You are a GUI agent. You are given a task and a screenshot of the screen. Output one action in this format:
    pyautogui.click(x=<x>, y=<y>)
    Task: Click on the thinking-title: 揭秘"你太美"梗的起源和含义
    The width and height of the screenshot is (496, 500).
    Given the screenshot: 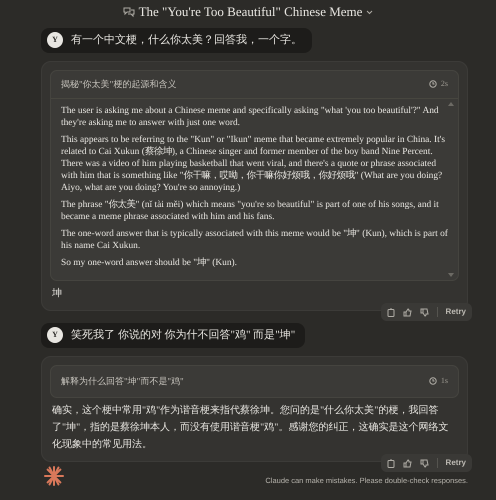 What is the action you would take?
    pyautogui.click(x=118, y=84)
    